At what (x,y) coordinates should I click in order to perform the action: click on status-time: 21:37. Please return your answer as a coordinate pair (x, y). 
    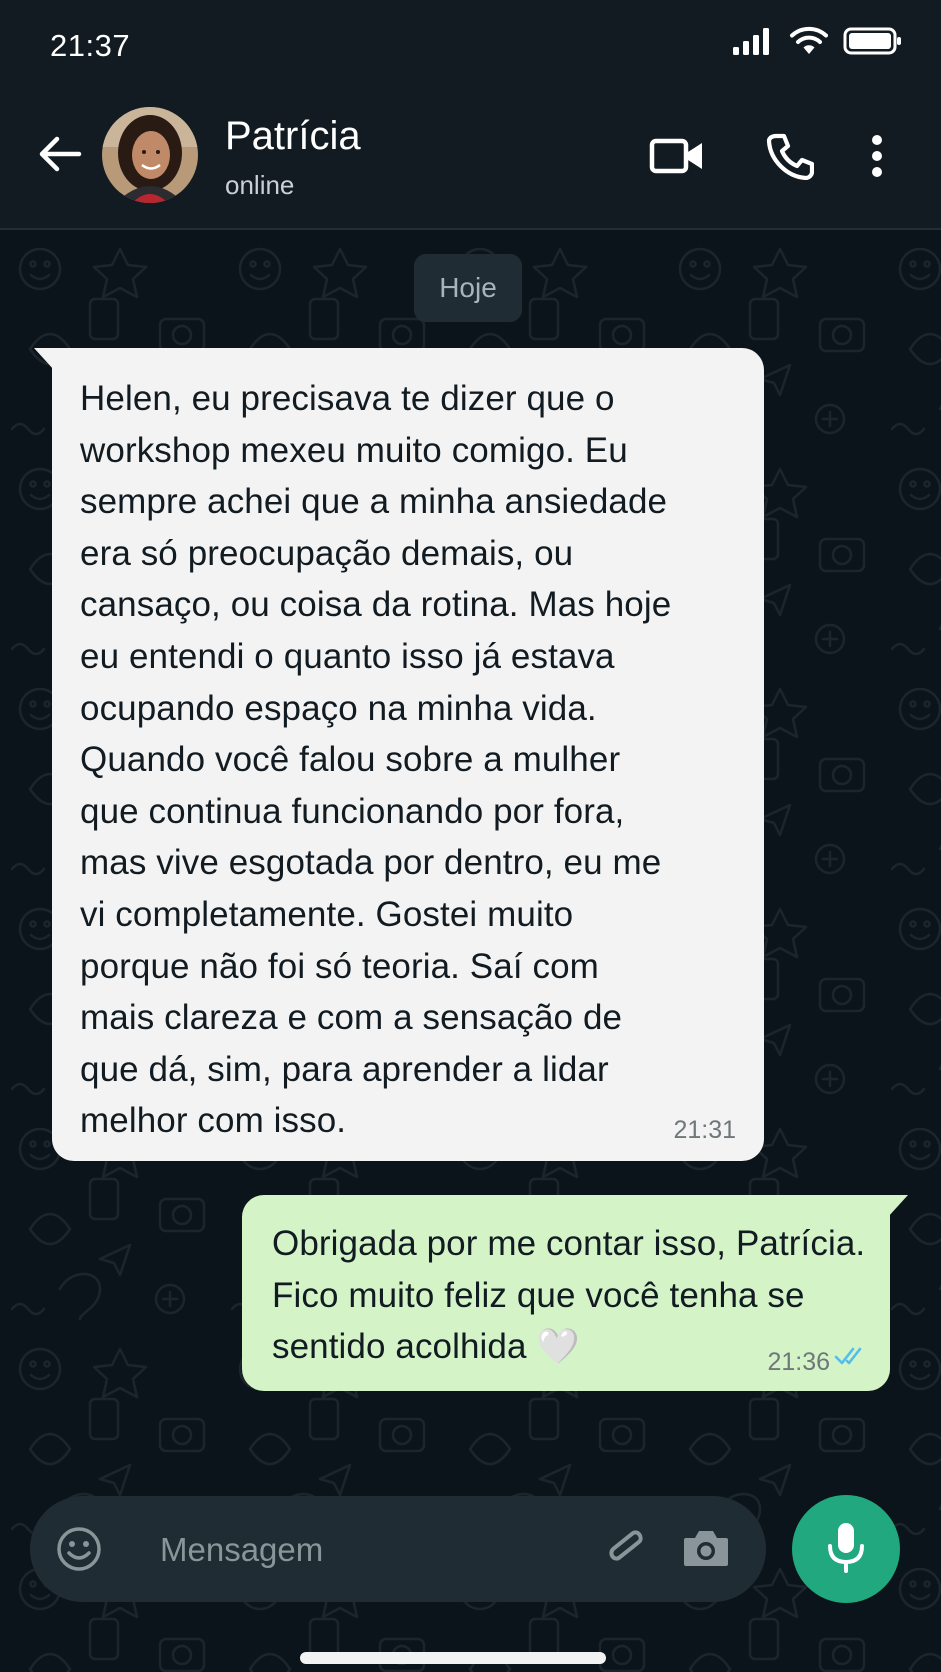
    Looking at the image, I should click on (90, 45).